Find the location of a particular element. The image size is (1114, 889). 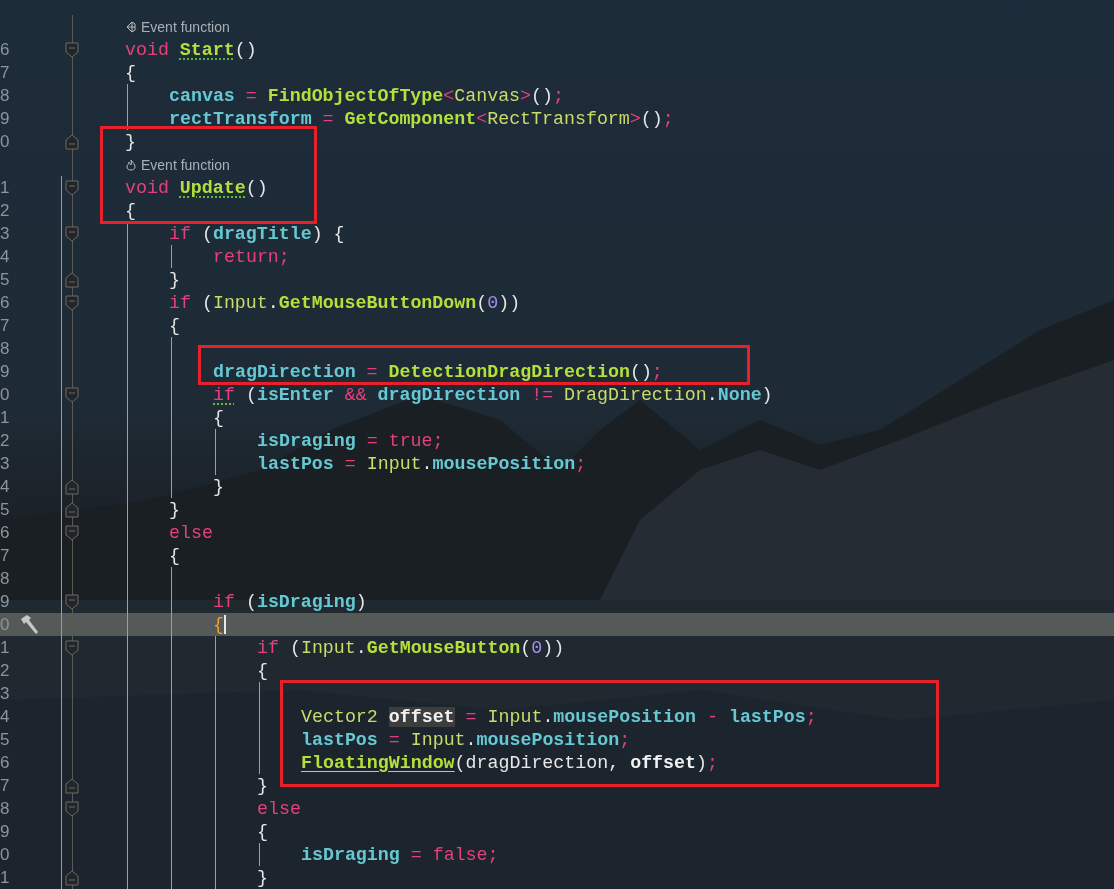

code-line: if (isEnter && dragDirection != DragDirection.None) is located at coordinates (493, 394).